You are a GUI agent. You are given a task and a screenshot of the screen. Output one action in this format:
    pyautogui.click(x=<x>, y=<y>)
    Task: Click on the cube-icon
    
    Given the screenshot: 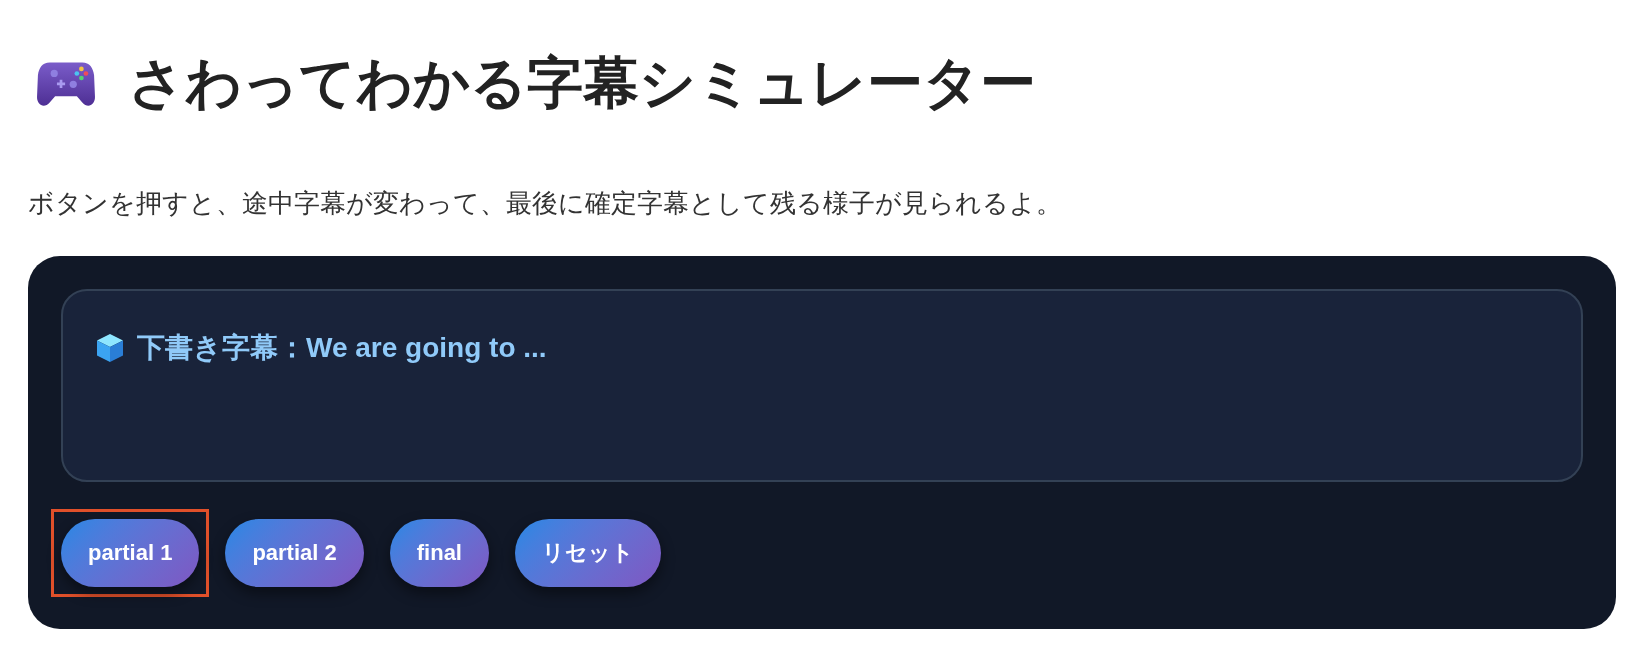 What is the action you would take?
    pyautogui.click(x=110, y=348)
    